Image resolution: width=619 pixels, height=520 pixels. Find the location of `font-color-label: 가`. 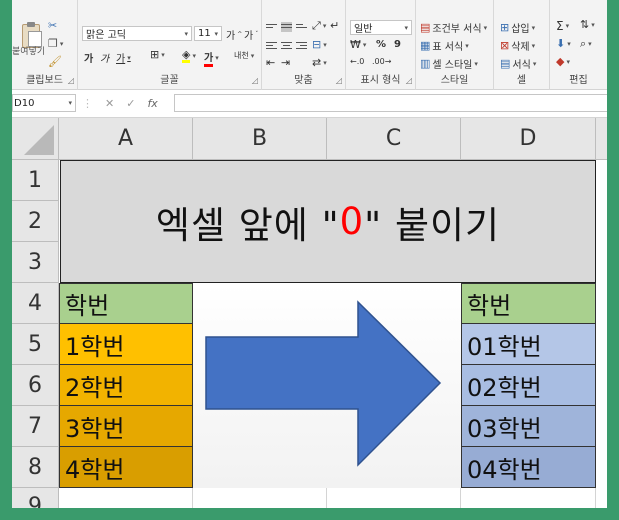

font-color-label: 가 is located at coordinates (209, 58).